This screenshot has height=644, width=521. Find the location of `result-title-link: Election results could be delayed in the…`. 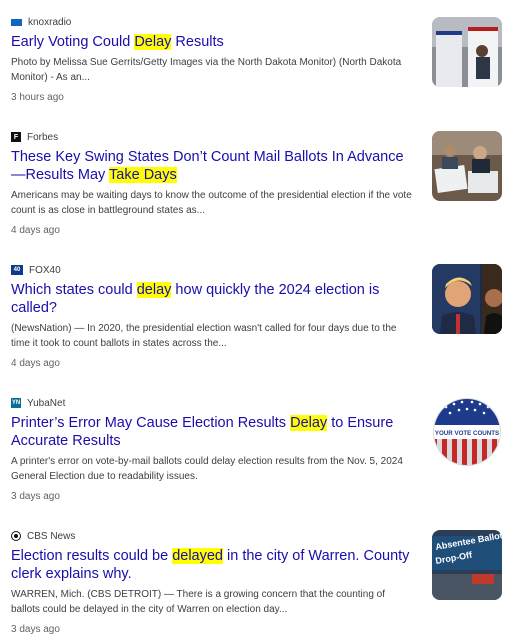

result-title-link: Election results could be delayed in the… is located at coordinates (213, 565).